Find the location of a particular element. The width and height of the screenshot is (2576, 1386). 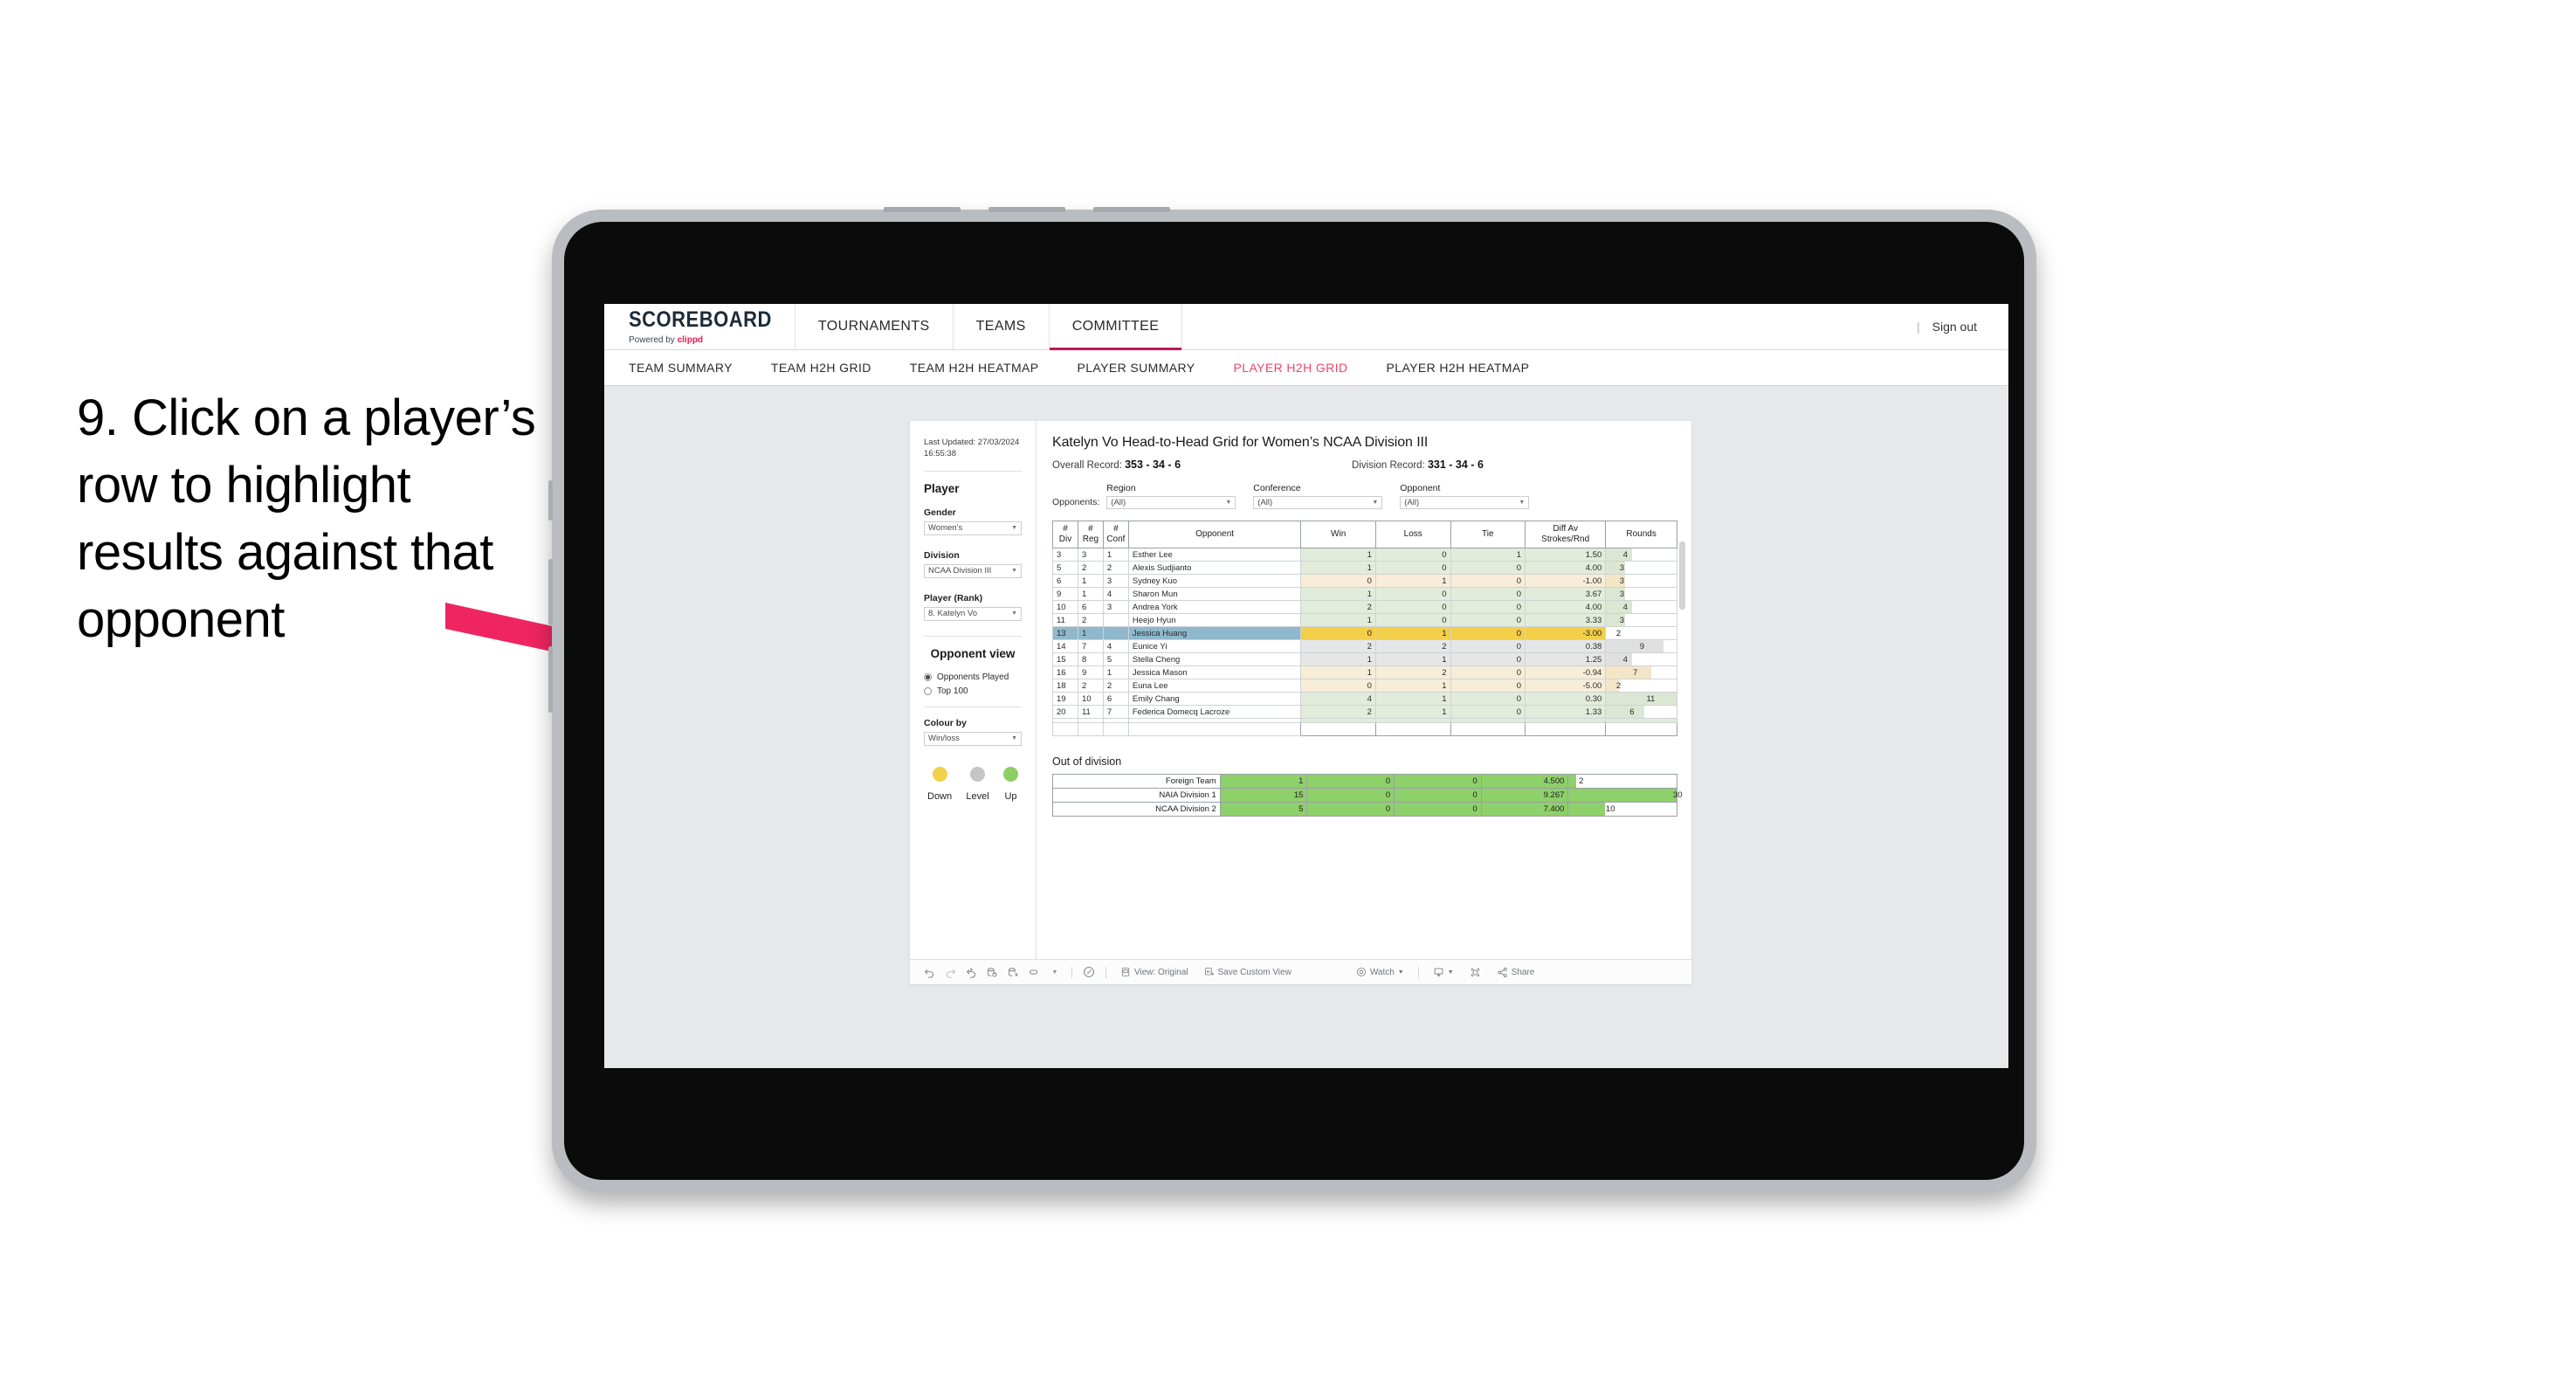

table-row: 15 8 5 Stella Cheng 1 1 0 1.25 4 is located at coordinates (1364, 660).